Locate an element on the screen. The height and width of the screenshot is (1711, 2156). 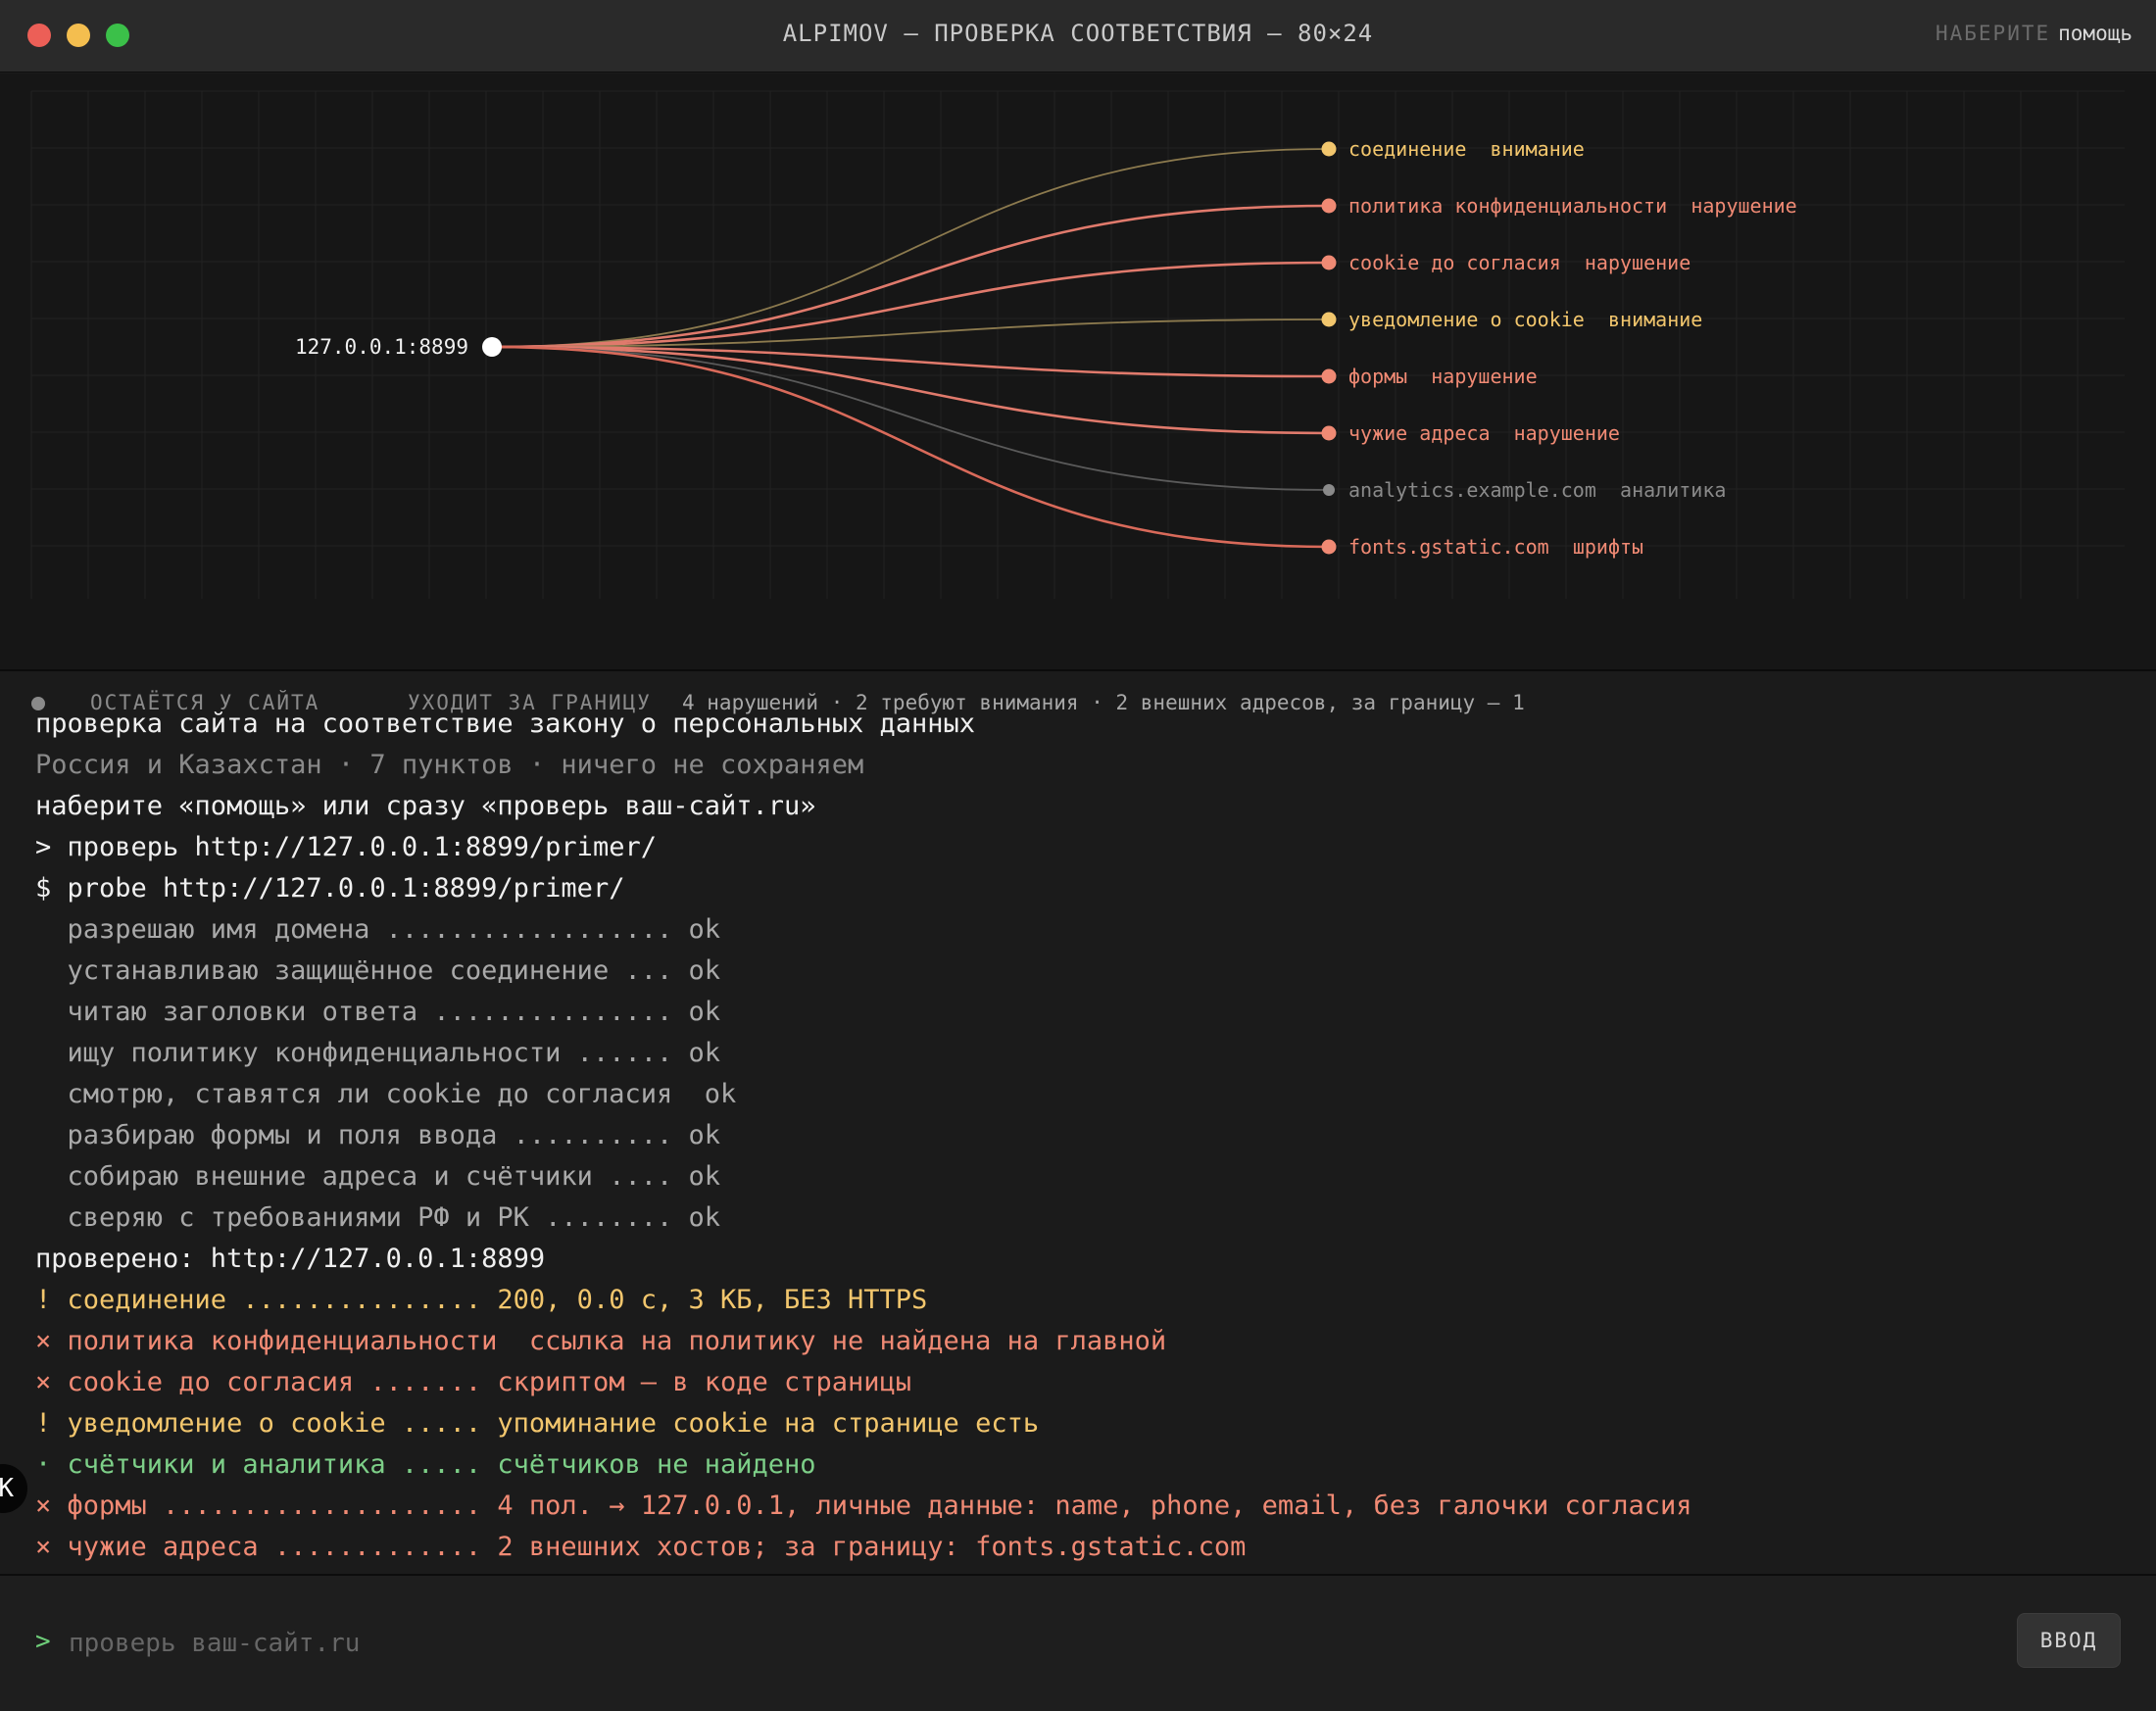
command-bar: > ВВОД is located at coordinates (1078, 1642).